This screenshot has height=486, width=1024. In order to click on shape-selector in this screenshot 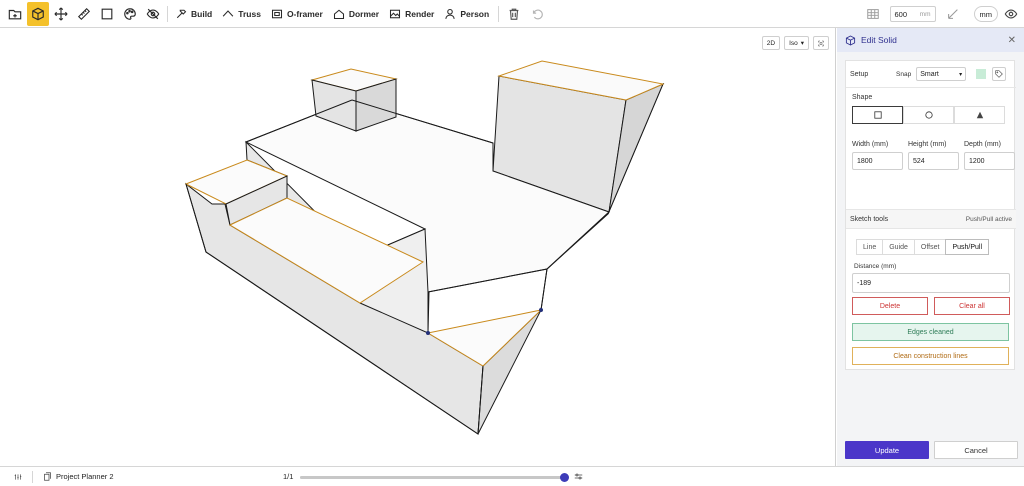, I will do `click(931, 115)`.